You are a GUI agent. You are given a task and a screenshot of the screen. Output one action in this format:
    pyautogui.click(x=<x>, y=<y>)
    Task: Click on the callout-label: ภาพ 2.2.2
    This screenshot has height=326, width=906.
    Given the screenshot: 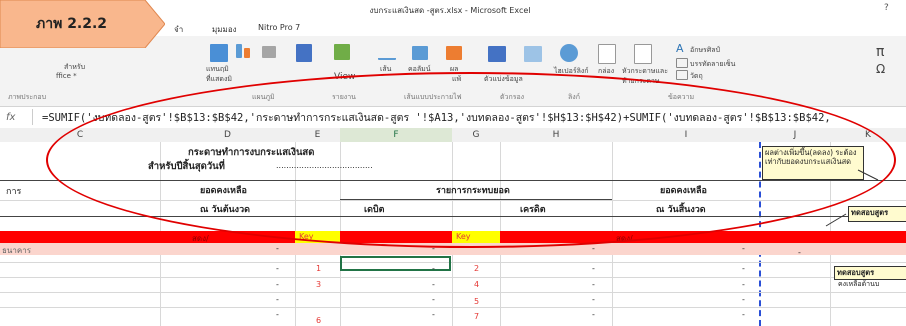 What is the action you would take?
    pyautogui.click(x=72, y=24)
    